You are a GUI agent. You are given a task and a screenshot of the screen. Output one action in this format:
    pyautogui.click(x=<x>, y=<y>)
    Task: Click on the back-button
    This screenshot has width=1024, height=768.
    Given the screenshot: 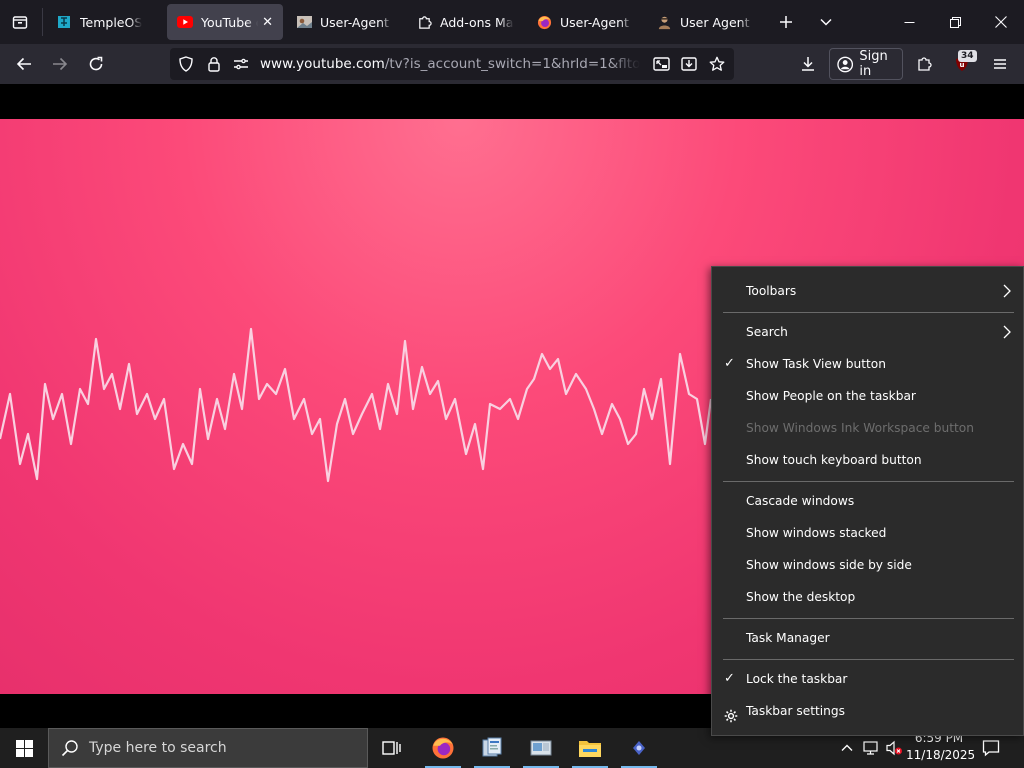 What is the action you would take?
    pyautogui.click(x=24, y=64)
    